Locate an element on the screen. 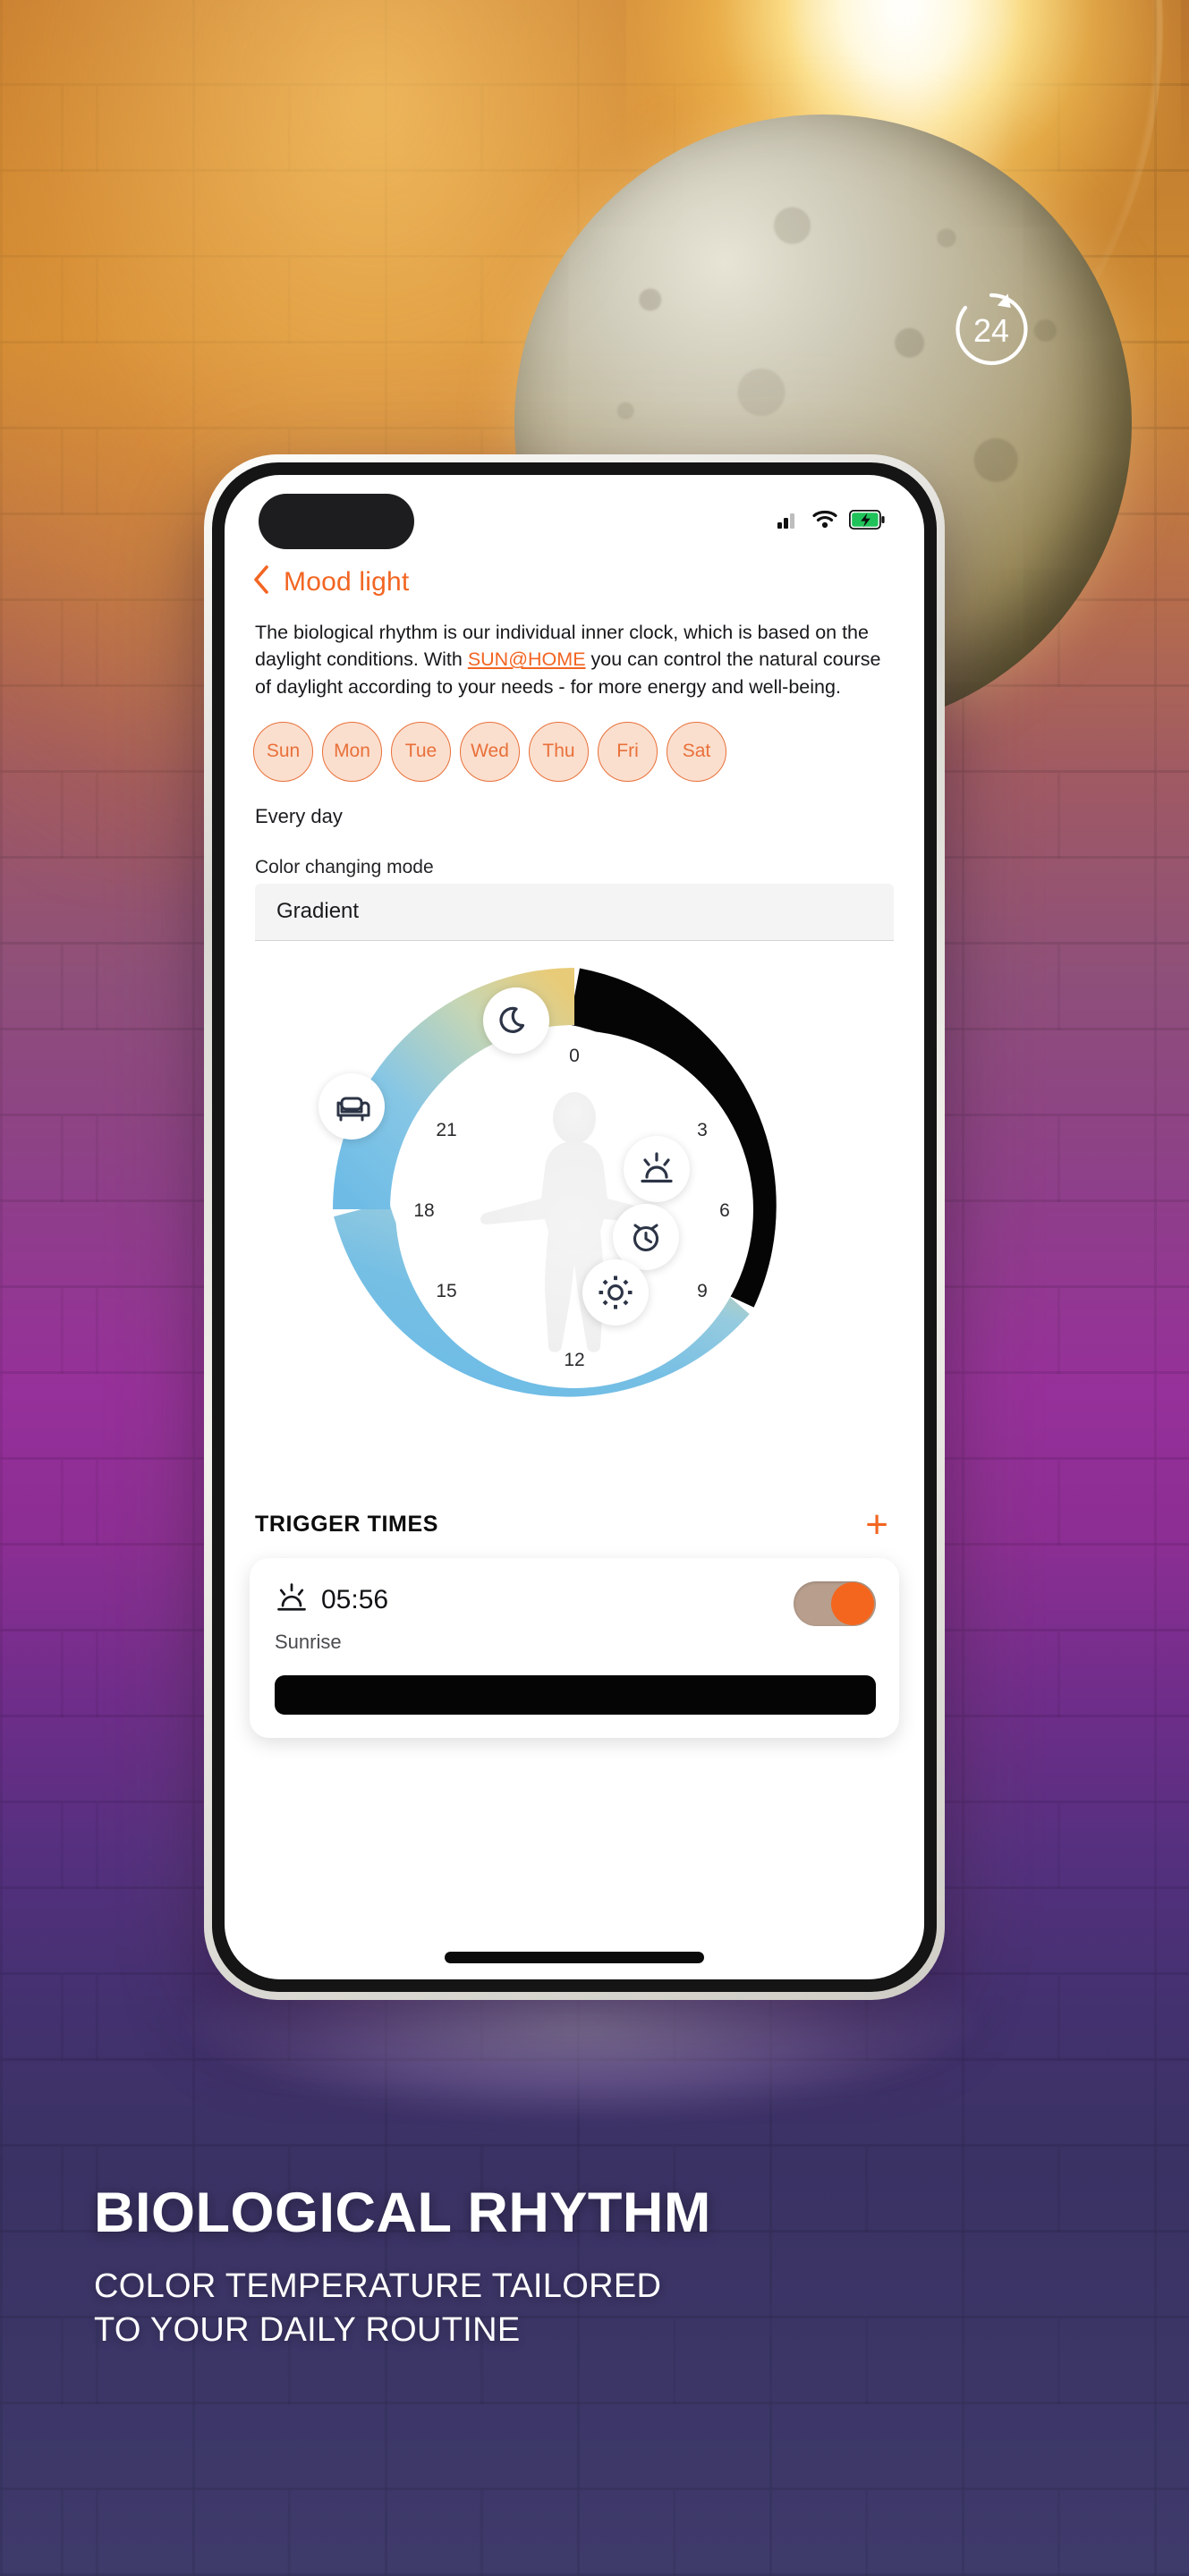 The height and width of the screenshot is (2576, 1189). sun-brightness-icon is located at coordinates (615, 1292).